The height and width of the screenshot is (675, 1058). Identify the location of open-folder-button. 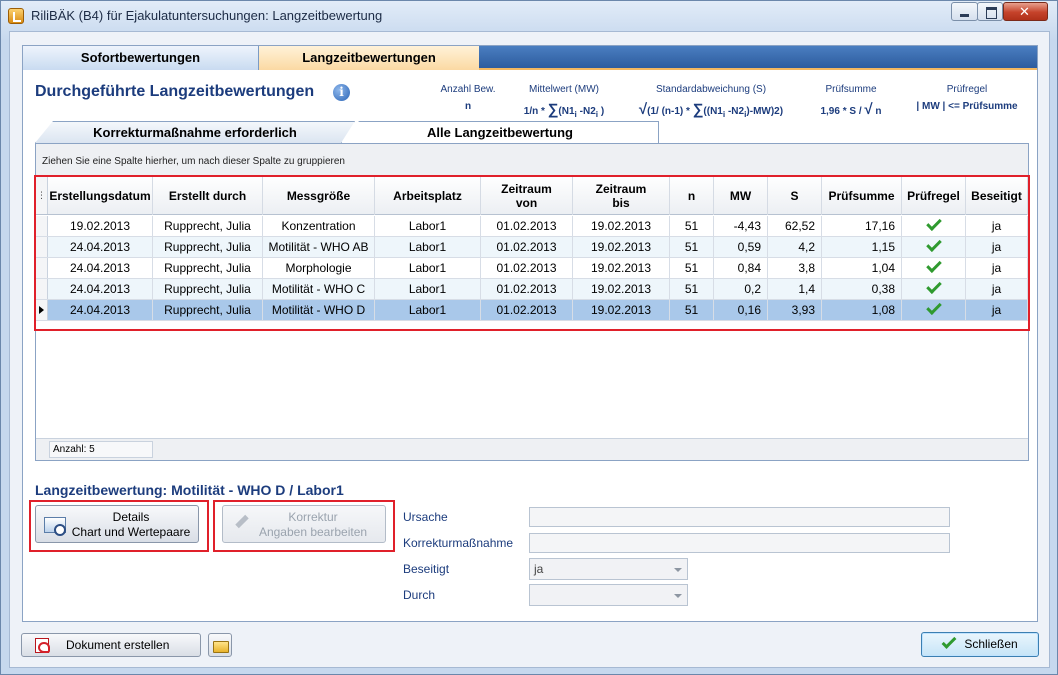
(220, 645).